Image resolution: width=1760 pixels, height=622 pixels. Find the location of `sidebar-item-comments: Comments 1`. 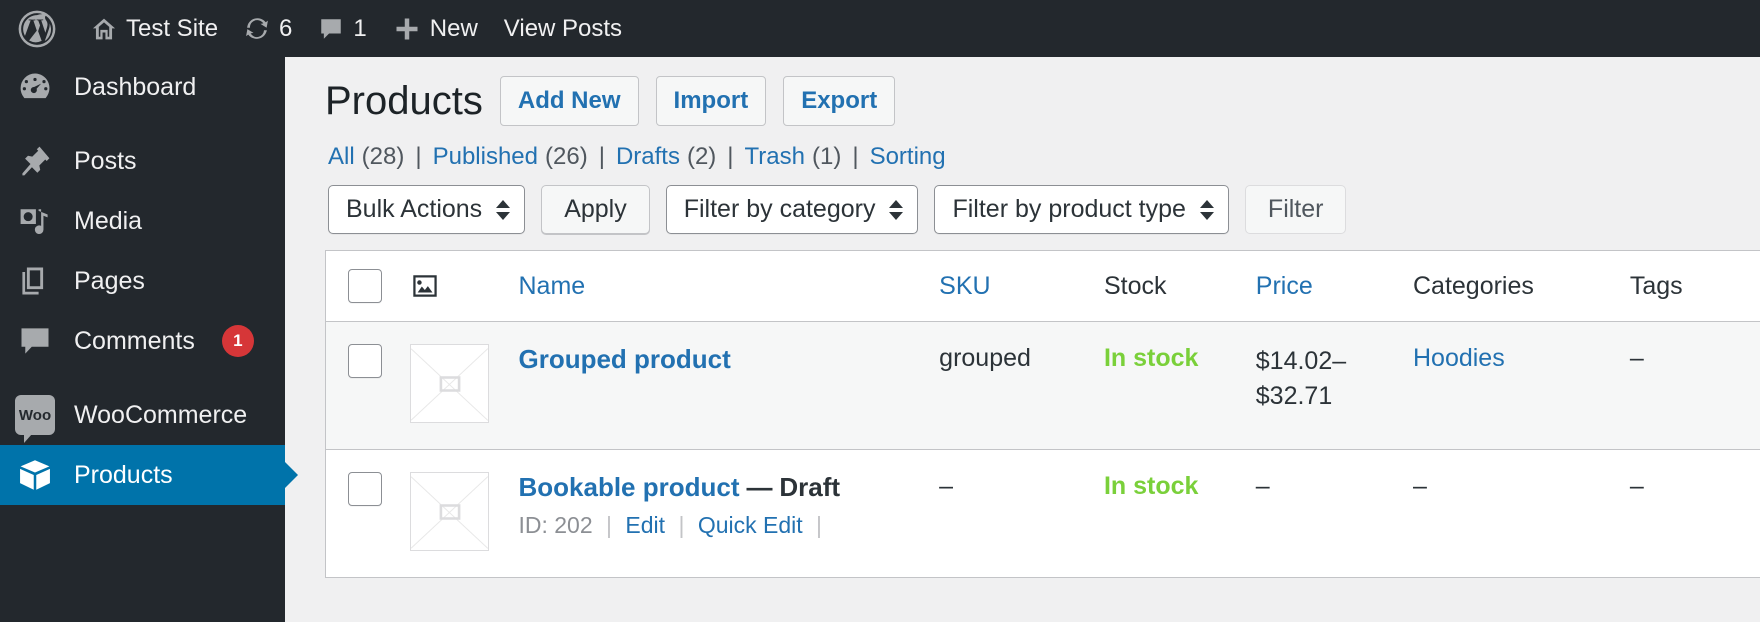

sidebar-item-comments: Comments 1 is located at coordinates (142, 341).